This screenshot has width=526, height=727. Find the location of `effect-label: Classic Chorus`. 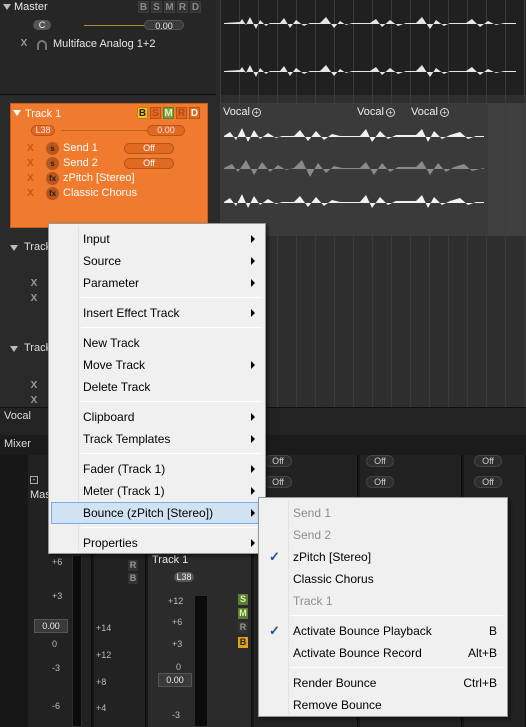

effect-label: Classic Chorus is located at coordinates (100, 193).